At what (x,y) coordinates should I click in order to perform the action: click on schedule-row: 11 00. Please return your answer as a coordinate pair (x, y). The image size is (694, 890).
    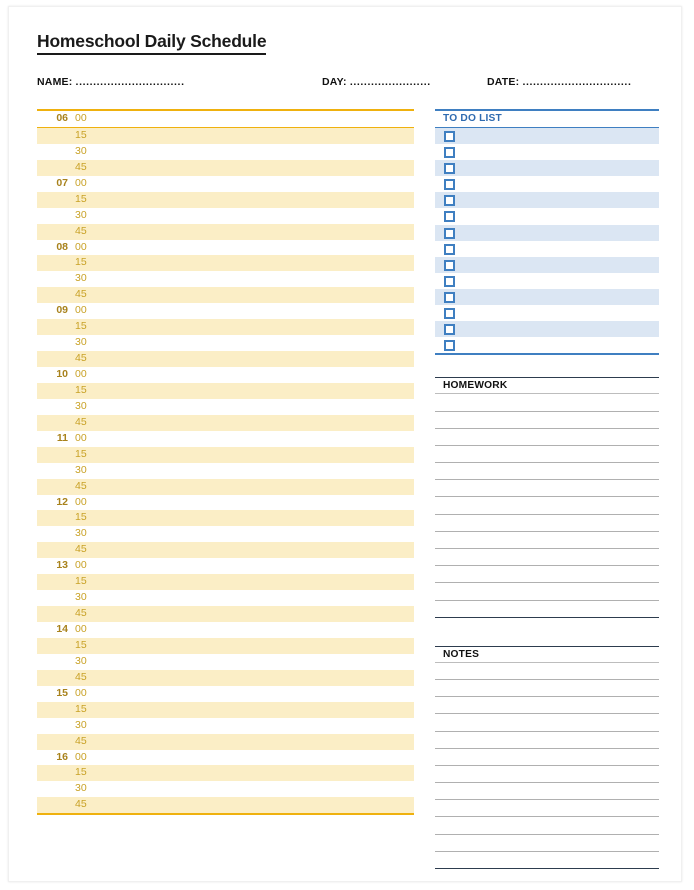
    Looking at the image, I should click on (225, 439).